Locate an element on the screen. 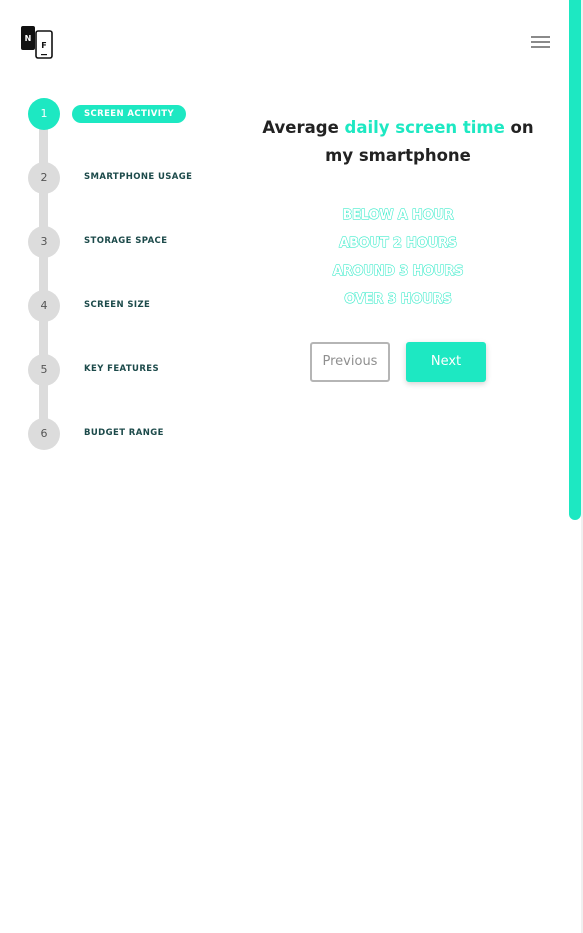 This screenshot has height=933, width=583. step-number: 4 is located at coordinates (44, 306).